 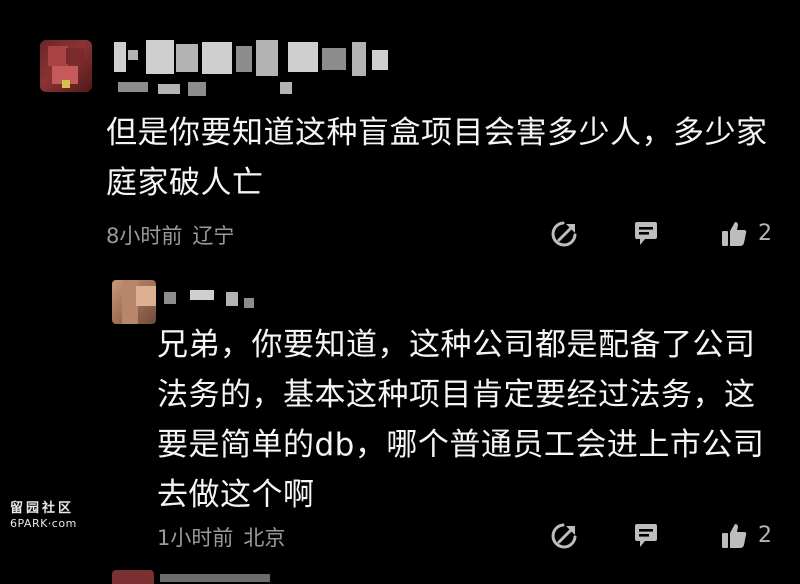 I want to click on comment-time: 1小时前, so click(x=195, y=538).